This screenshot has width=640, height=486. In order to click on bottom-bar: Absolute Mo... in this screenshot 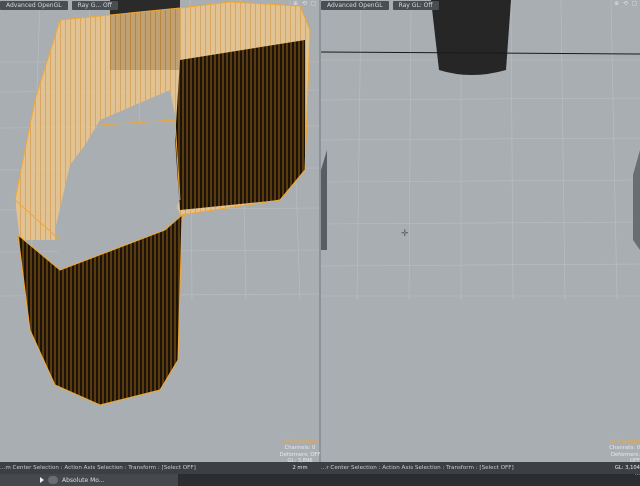, I will do `click(320, 480)`.